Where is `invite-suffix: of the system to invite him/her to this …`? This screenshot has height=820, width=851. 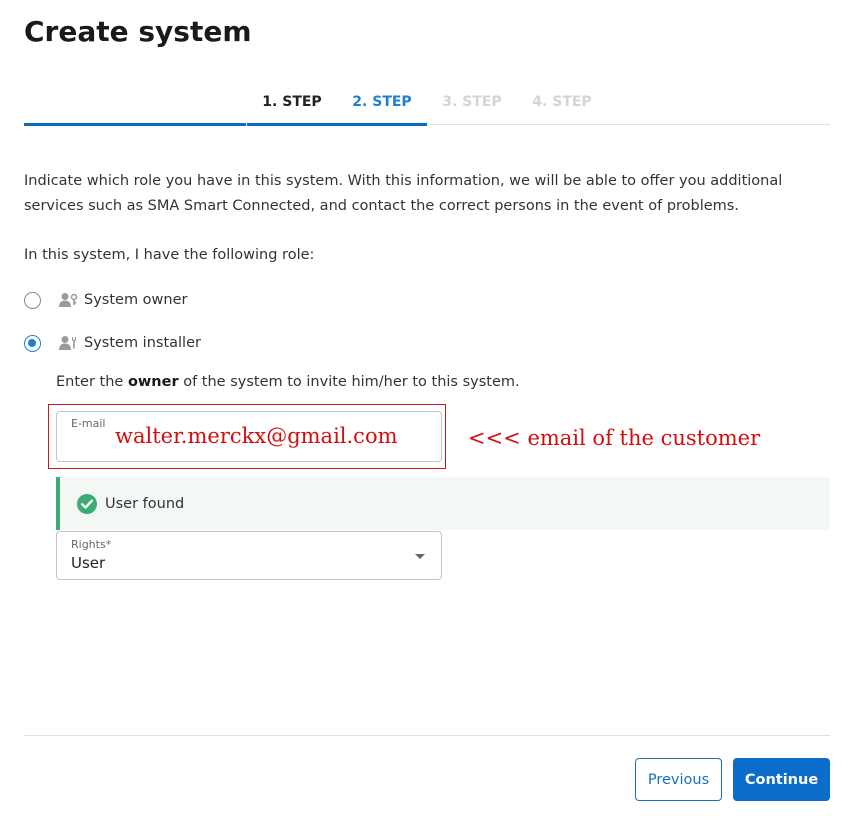 invite-suffix: of the system to invite him/her to this … is located at coordinates (349, 382).